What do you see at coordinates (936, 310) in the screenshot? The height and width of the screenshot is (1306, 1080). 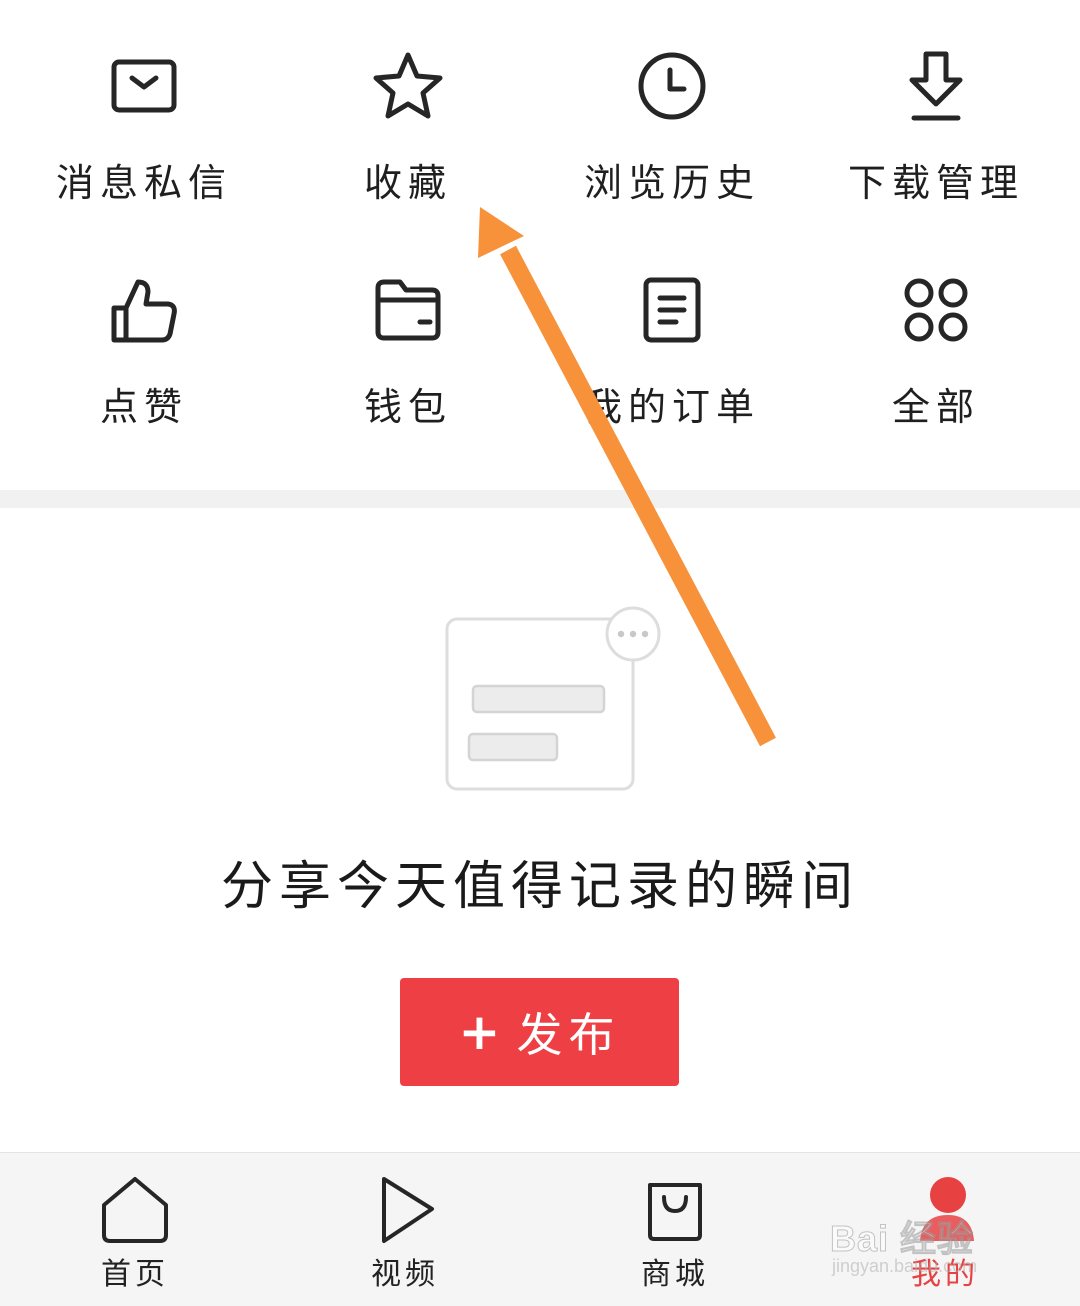 I see `grid-icon` at bounding box center [936, 310].